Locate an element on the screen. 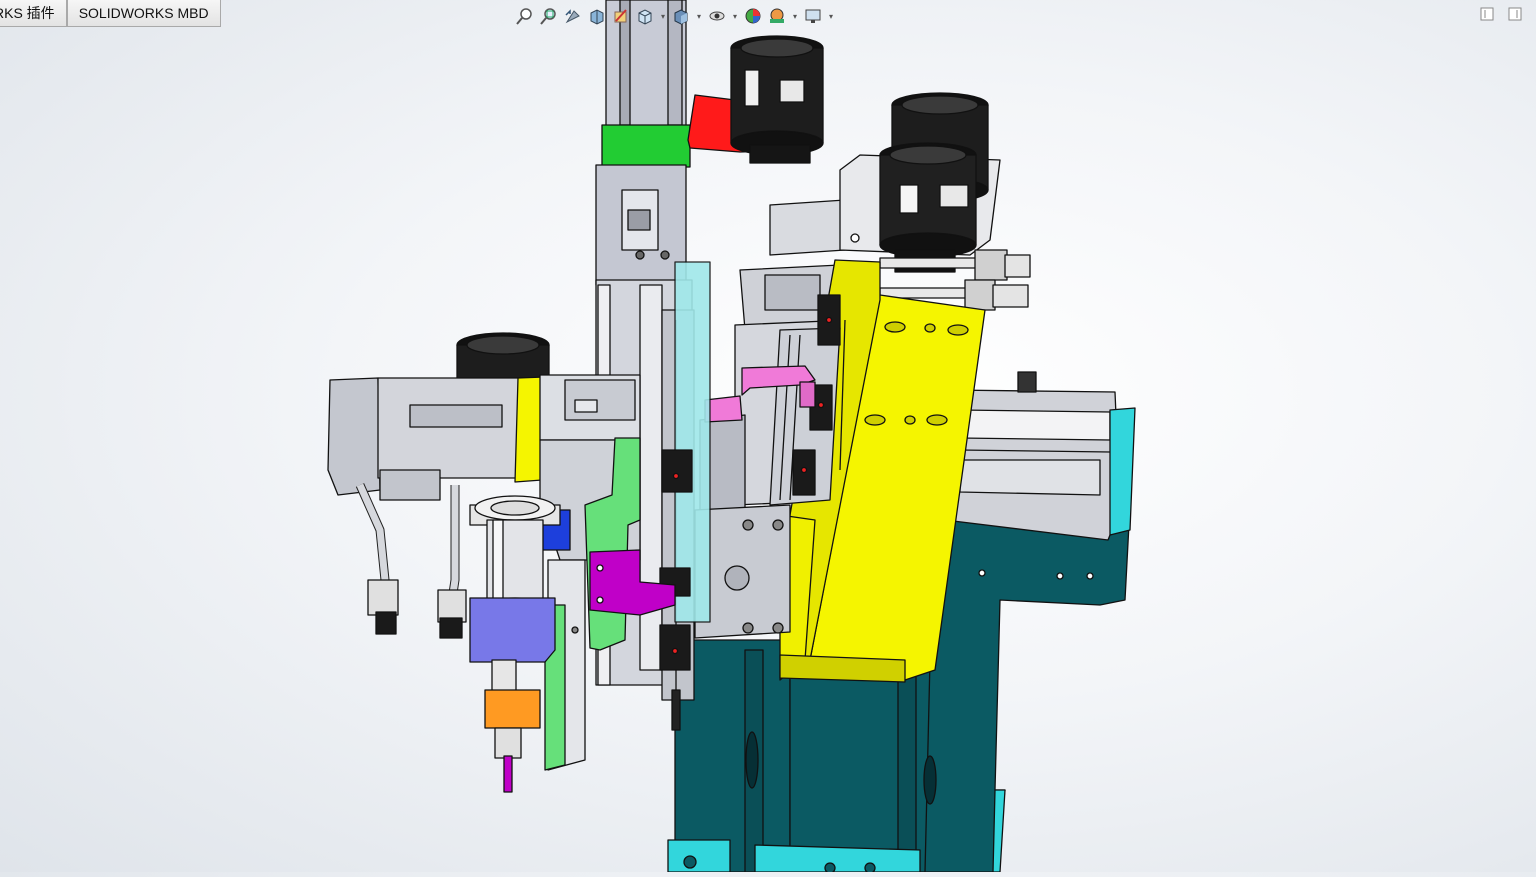 Image resolution: width=1536 pixels, height=877 pixels. view-orientation-icon is located at coordinates (645, 16).